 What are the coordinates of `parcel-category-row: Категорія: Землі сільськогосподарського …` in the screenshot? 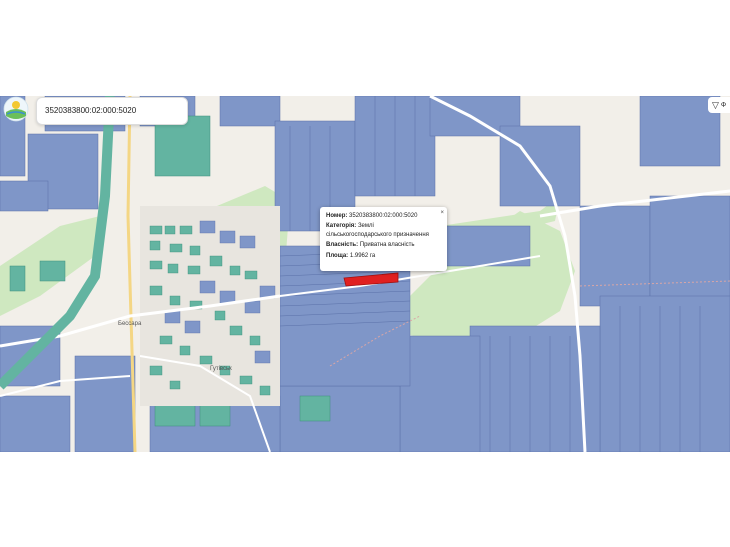 It's located at (383, 231).